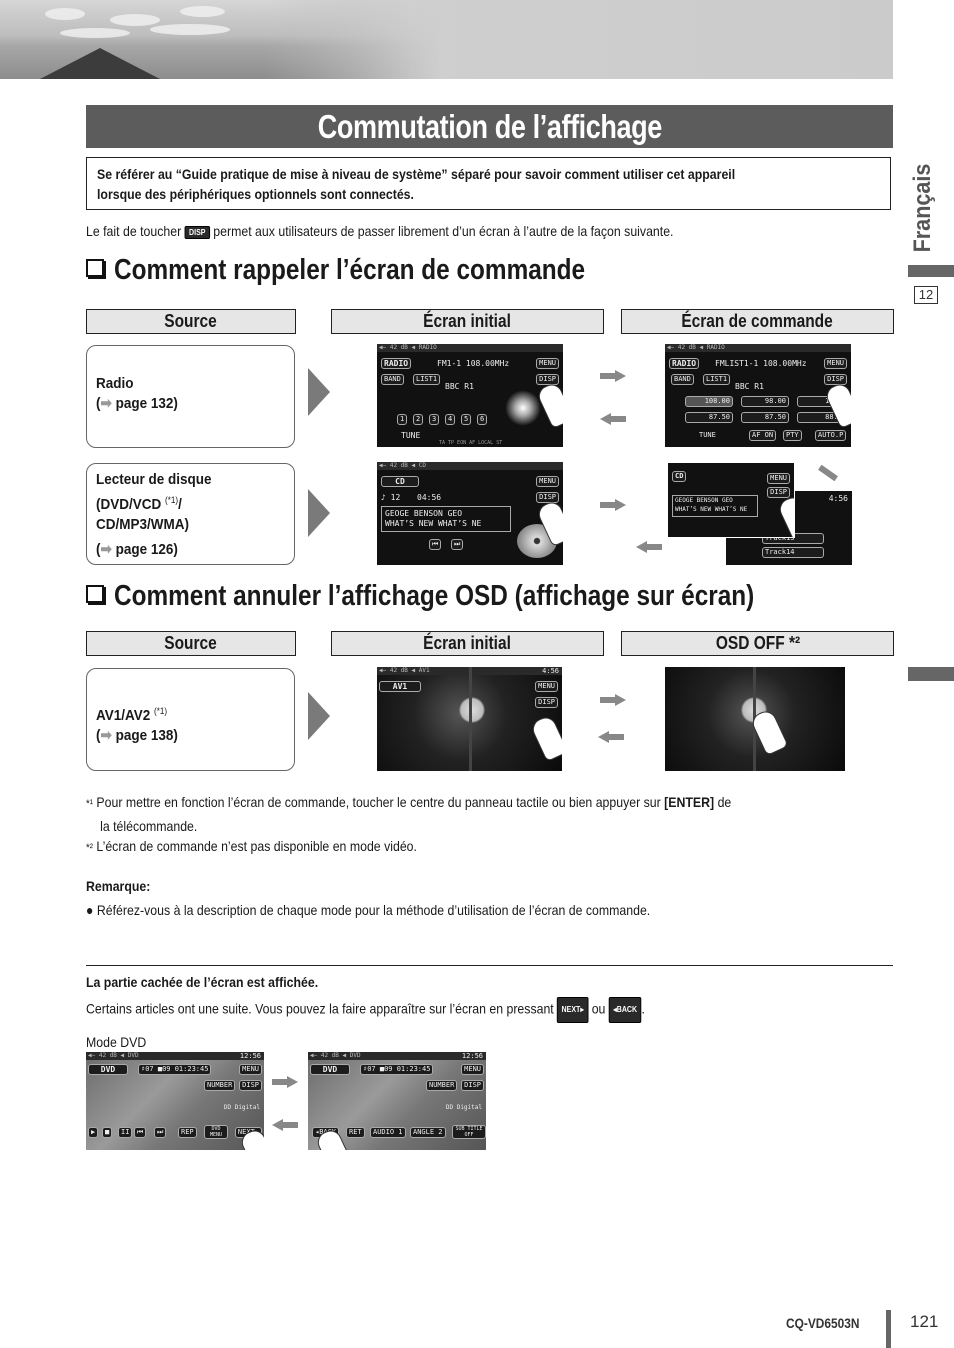  I want to click on screen-stop-button: ■, so click(107, 1132).